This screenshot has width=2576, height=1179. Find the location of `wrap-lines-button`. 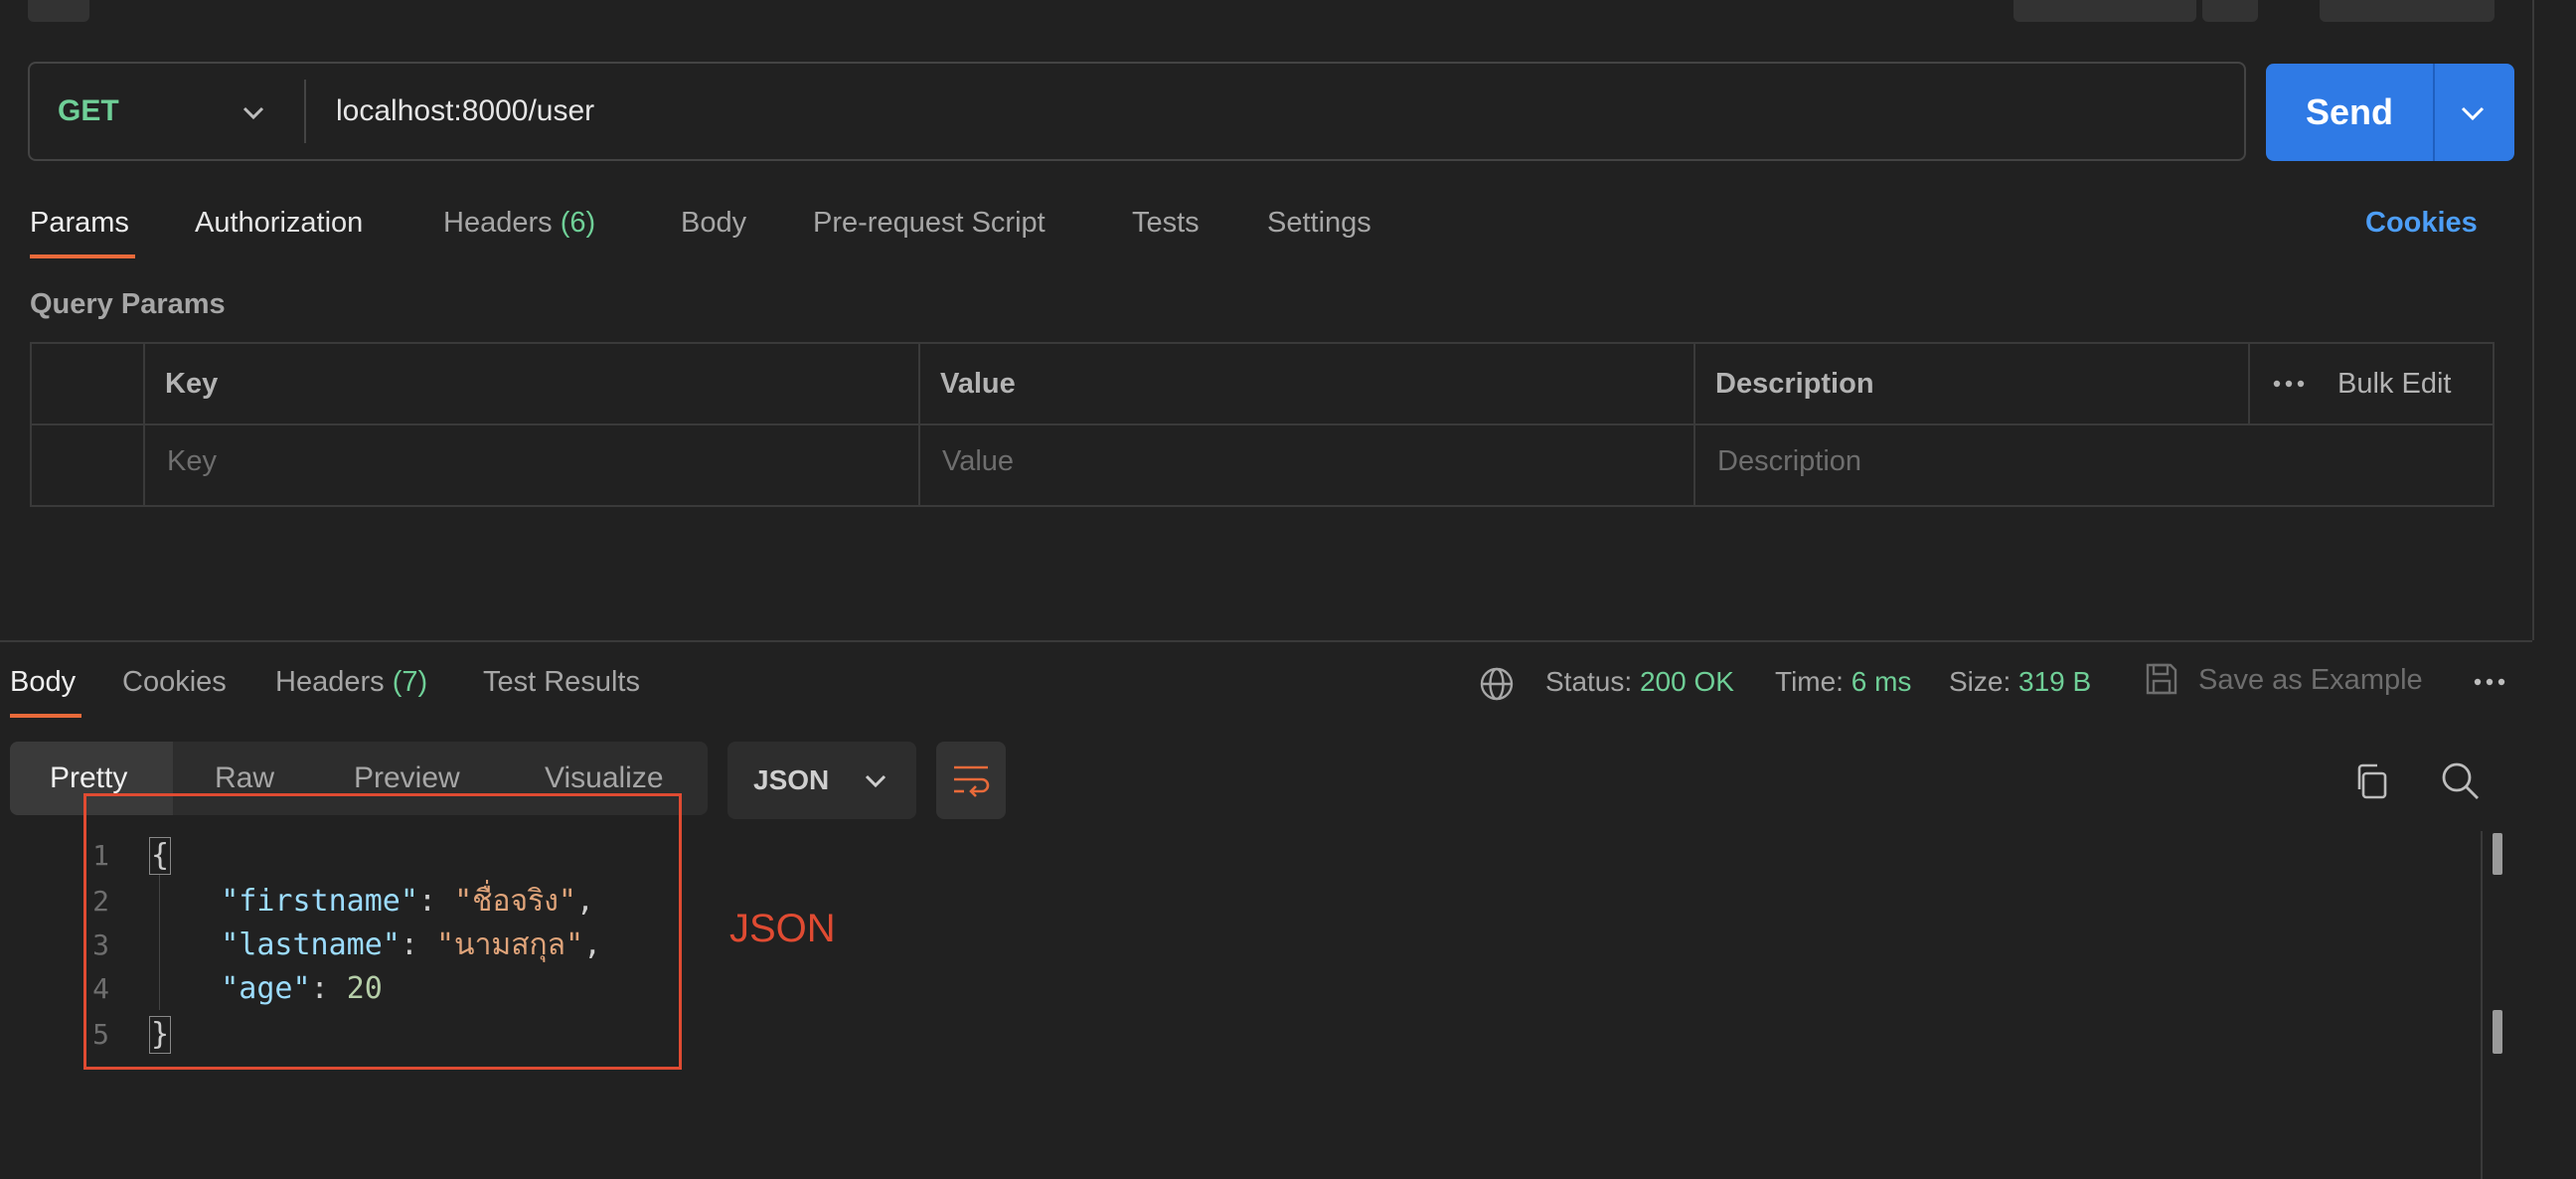

wrap-lines-button is located at coordinates (971, 780).